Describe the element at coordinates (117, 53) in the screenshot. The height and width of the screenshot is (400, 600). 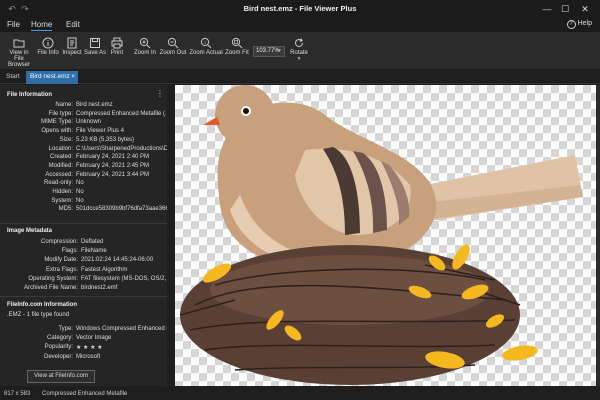
I see `print-label: Print` at that location.